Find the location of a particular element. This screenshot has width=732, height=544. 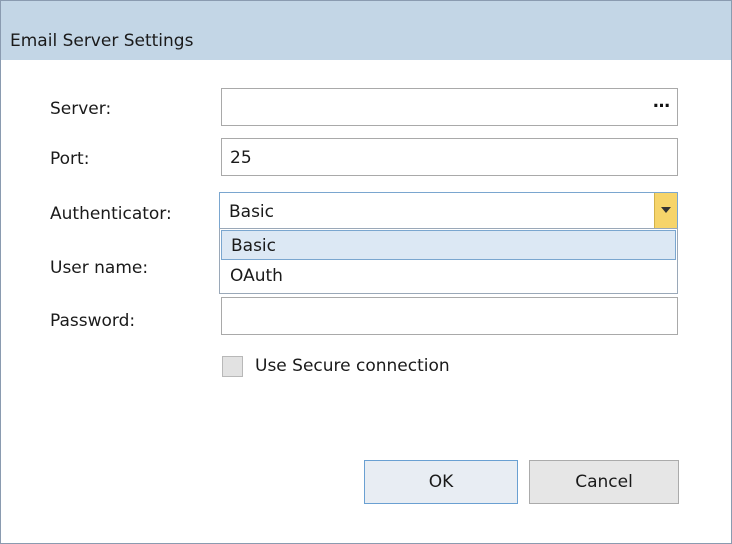

option-label: OAuth is located at coordinates (256, 276).